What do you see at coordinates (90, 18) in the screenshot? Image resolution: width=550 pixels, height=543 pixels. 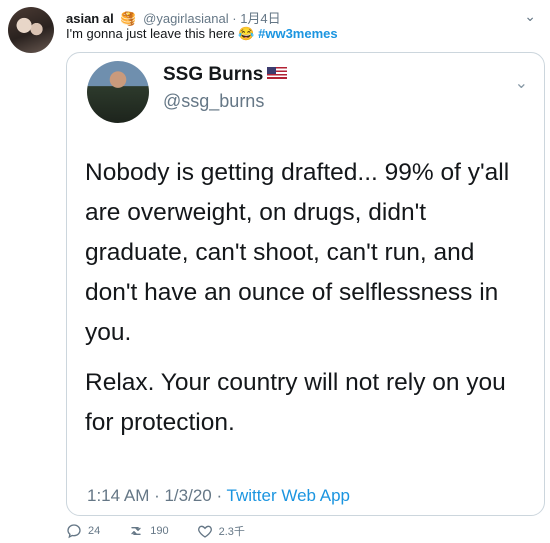 I see `author-name: asian al` at bounding box center [90, 18].